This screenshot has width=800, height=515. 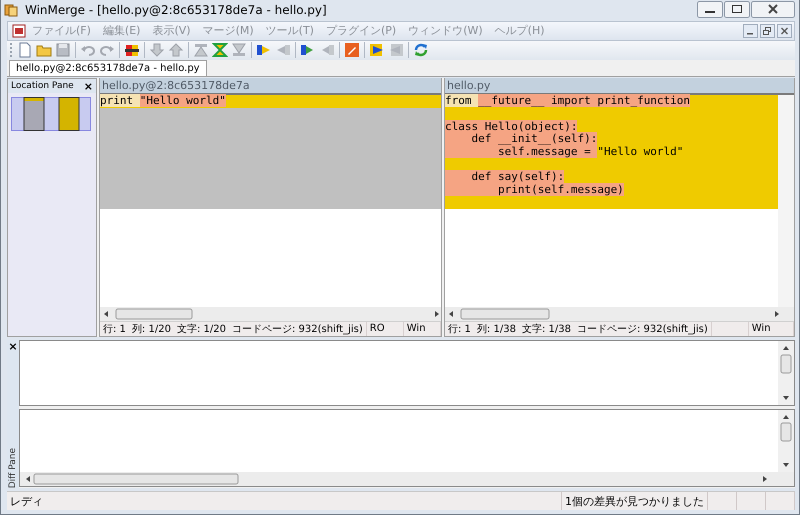 What do you see at coordinates (61, 30) in the screenshot?
I see `menu-item: ファイル(F)` at bounding box center [61, 30].